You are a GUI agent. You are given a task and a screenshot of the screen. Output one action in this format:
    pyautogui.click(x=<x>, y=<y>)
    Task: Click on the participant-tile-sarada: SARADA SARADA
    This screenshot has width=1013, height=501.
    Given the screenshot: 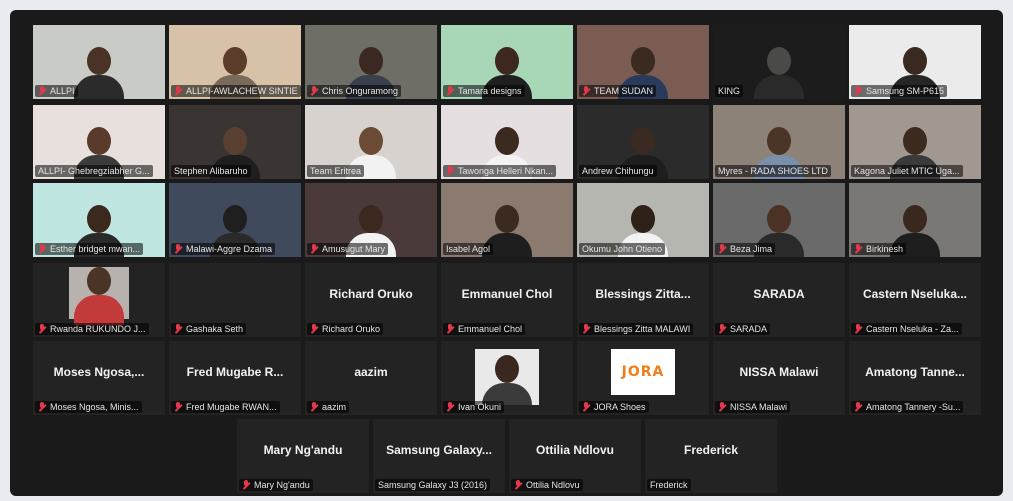 What is the action you would take?
    pyautogui.click(x=779, y=300)
    